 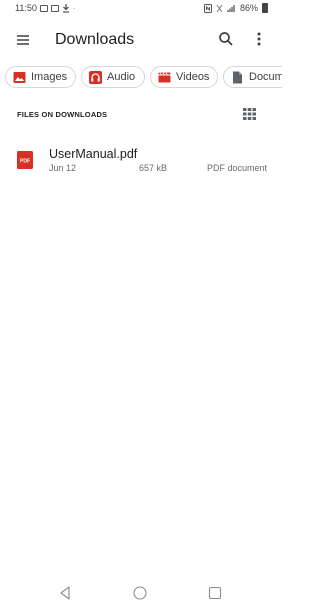 I want to click on download-status-icon, so click(x=65, y=8).